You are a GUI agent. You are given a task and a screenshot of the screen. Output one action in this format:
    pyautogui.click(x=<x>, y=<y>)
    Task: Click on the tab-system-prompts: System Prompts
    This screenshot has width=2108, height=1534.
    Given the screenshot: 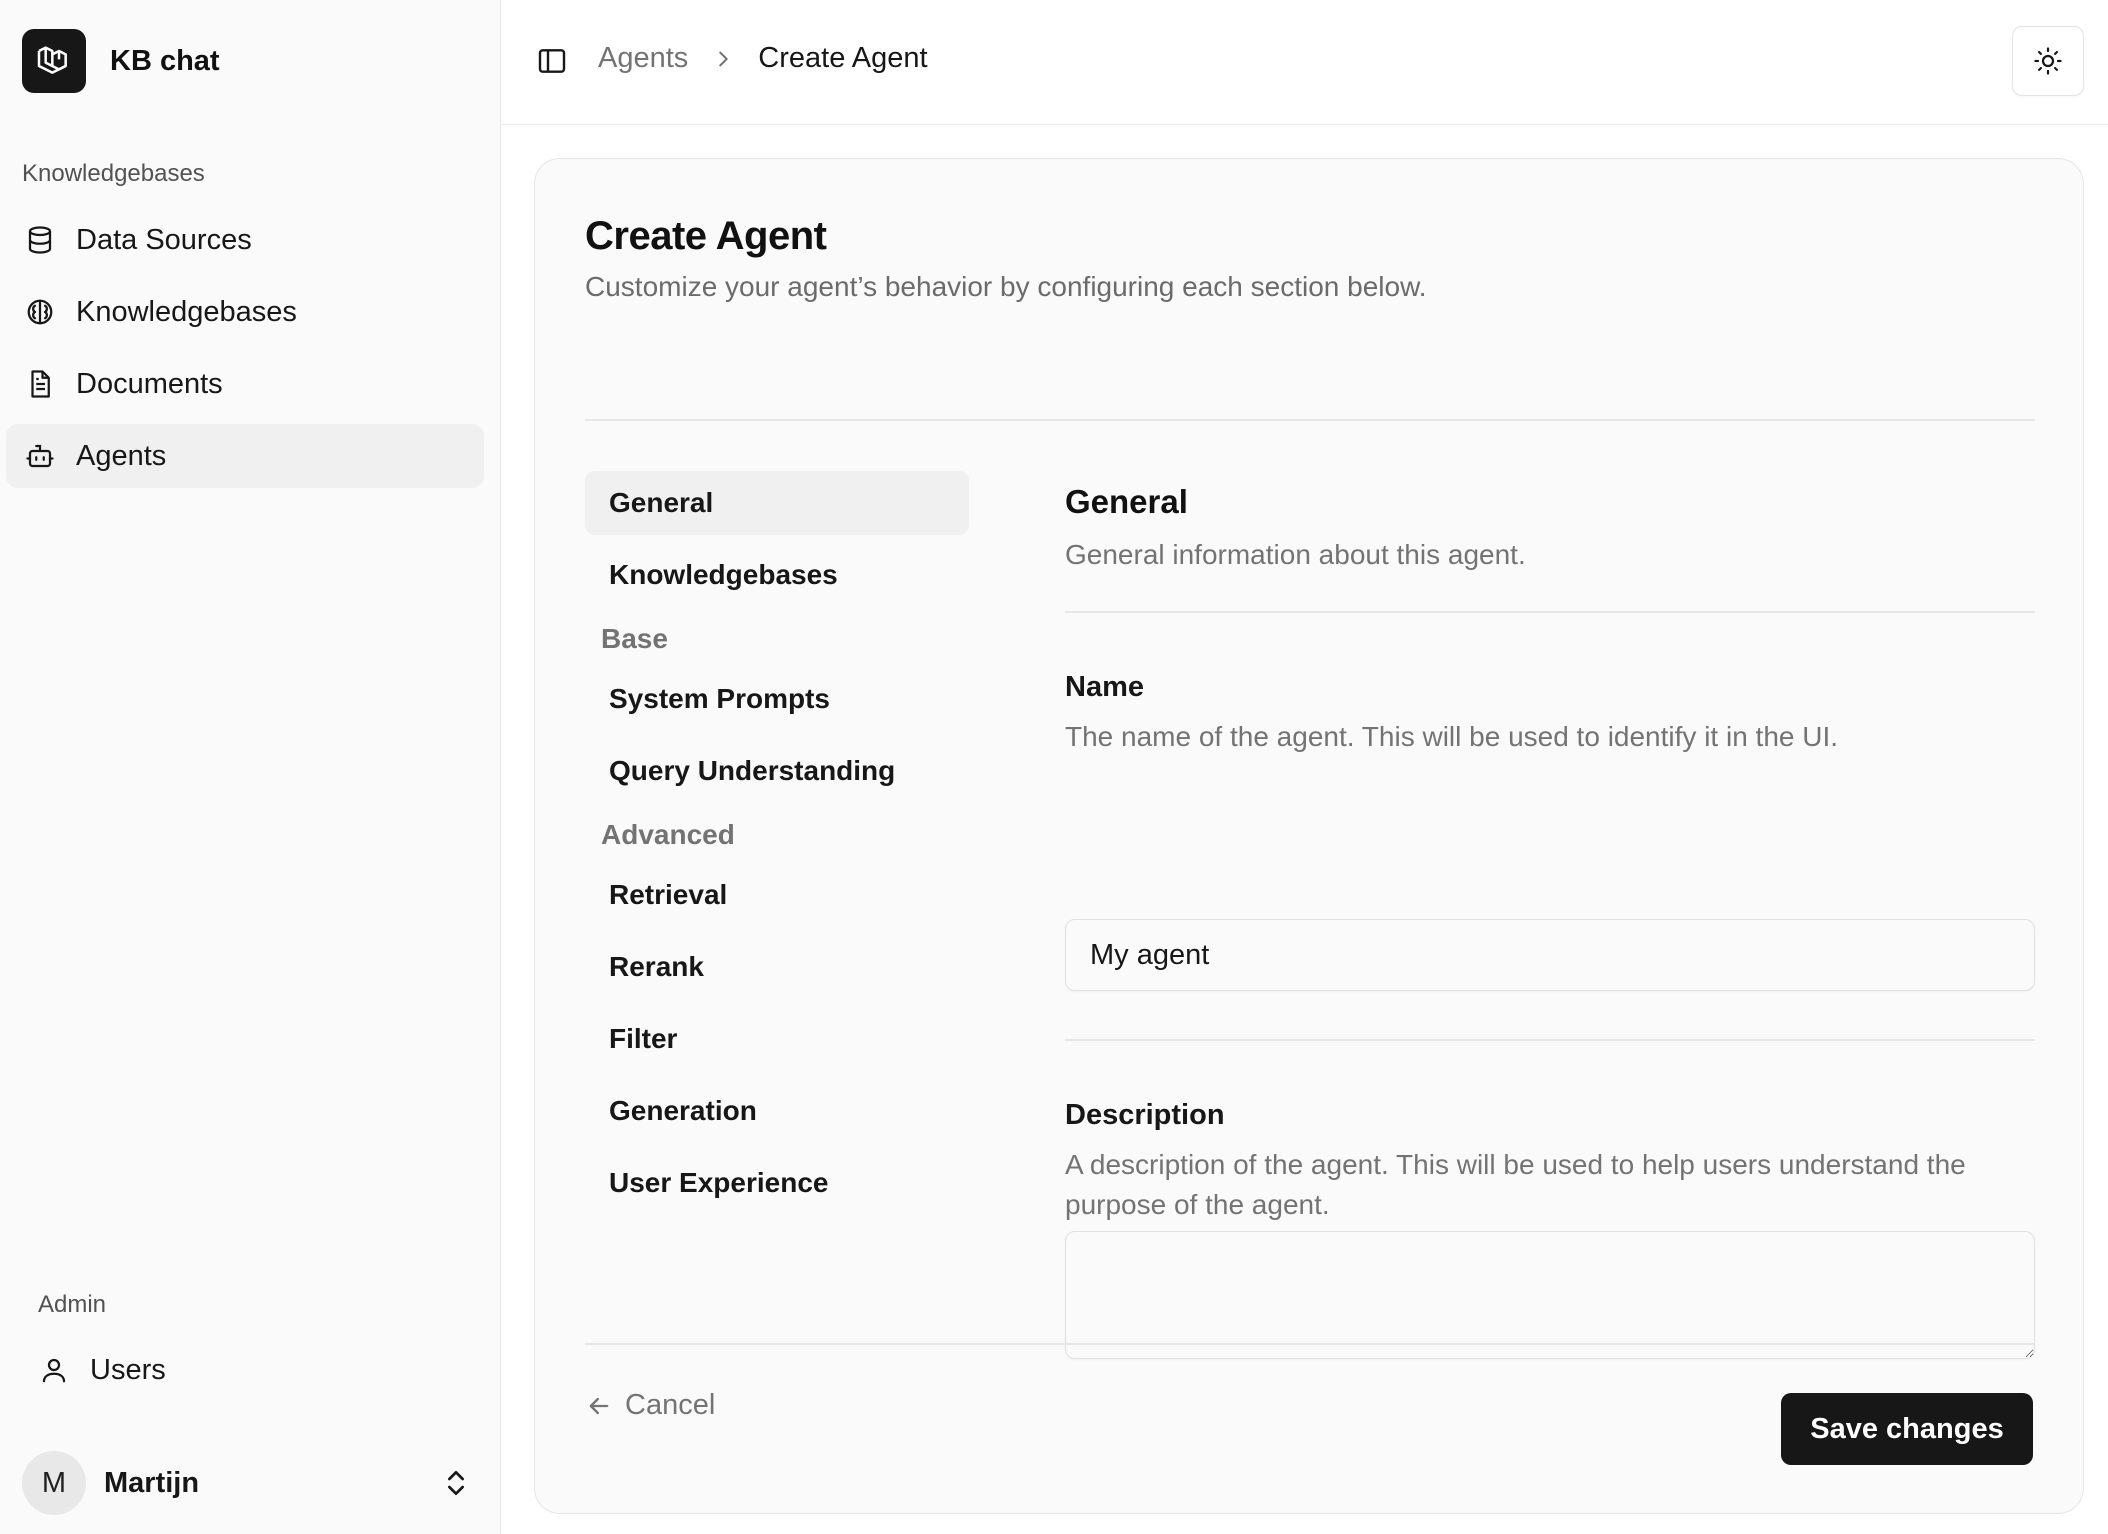 What is the action you would take?
    pyautogui.click(x=777, y=699)
    